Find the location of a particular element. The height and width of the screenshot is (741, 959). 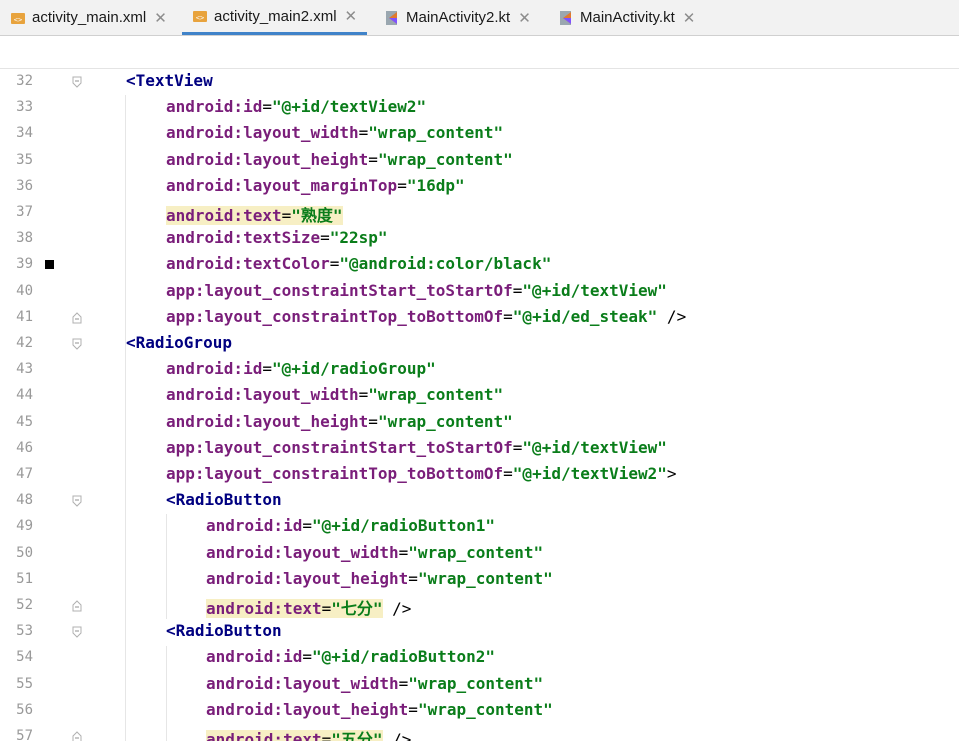

code-line: 51 android:layout_height="wrap_content" is located at coordinates (479, 580).